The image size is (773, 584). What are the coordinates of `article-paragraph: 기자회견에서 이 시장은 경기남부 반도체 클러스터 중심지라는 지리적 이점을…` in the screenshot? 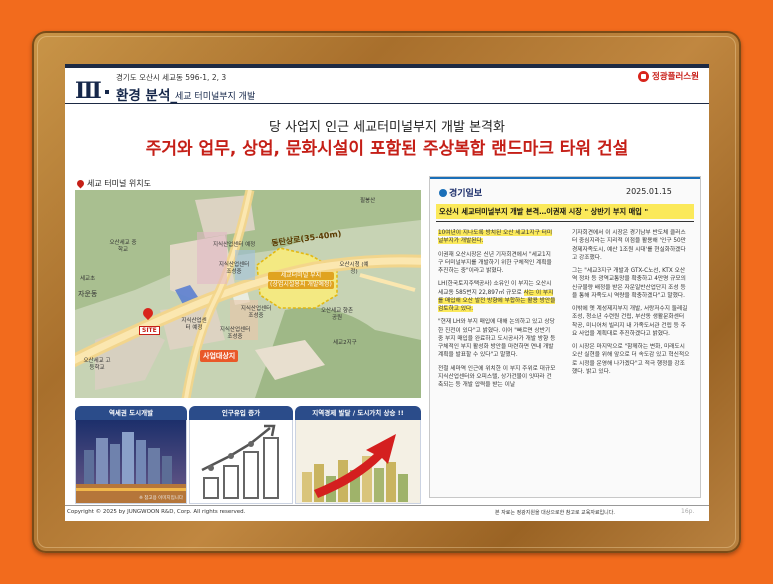 It's located at (629, 245).